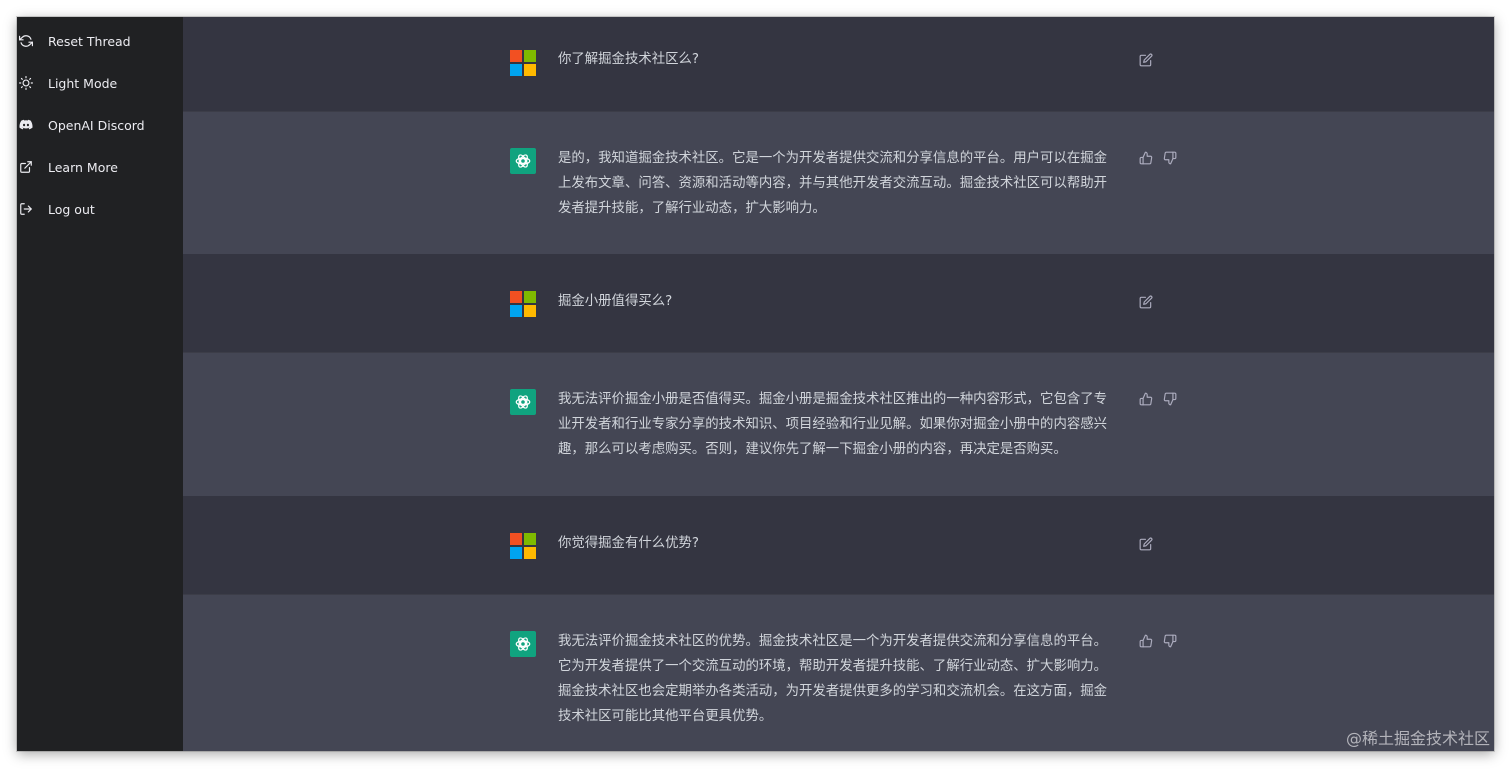 Image resolution: width=1512 pixels, height=769 pixels. I want to click on external-link-icon, so click(26, 167).